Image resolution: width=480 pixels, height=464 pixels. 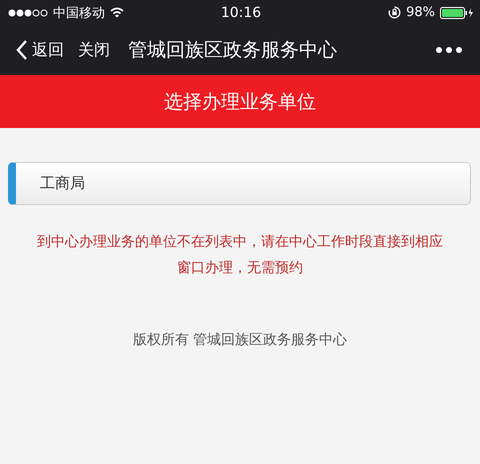 What do you see at coordinates (240, 340) in the screenshot?
I see `copyright-text: 版权所有 管城回族区政务服务中心` at bounding box center [240, 340].